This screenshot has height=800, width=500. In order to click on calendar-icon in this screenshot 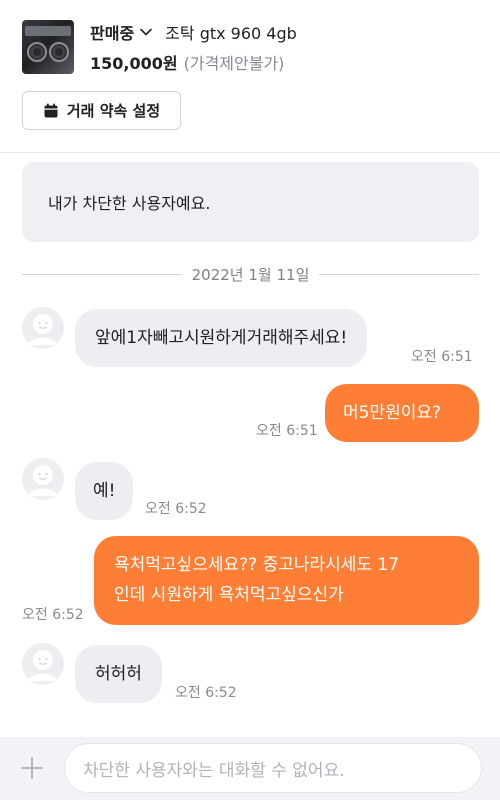, I will do `click(51, 110)`.